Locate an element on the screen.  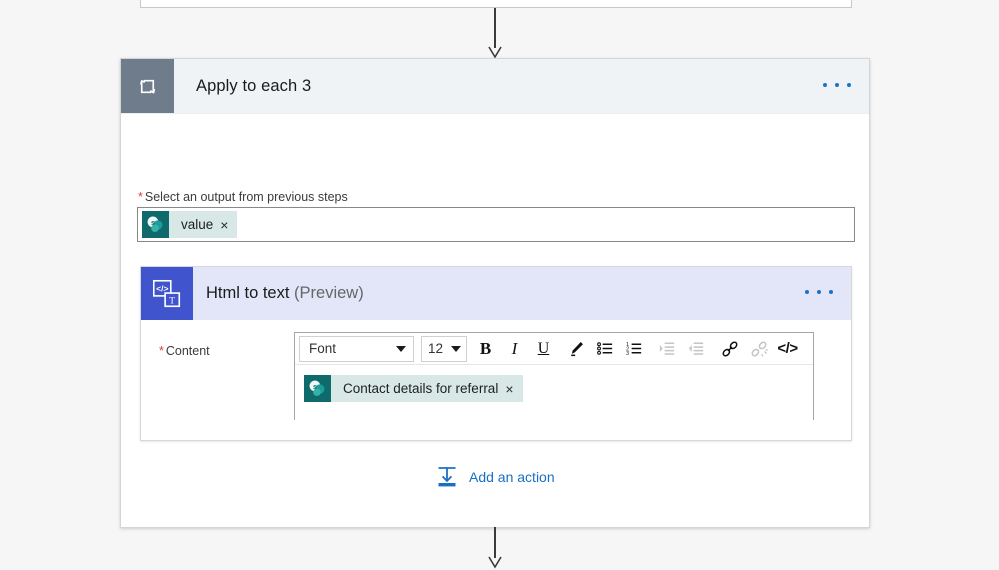
previous-action-card-partial is located at coordinates (496, 4).